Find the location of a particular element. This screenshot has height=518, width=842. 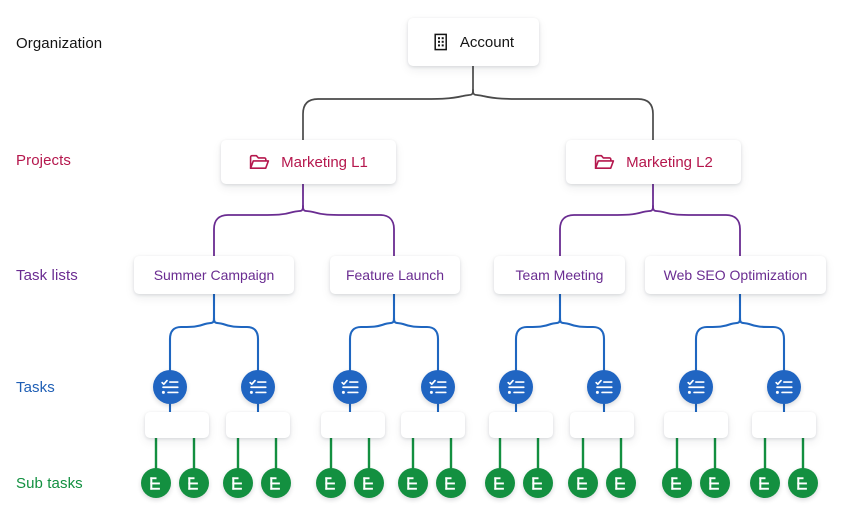

row-label-projects: Projects is located at coordinates (43, 160).